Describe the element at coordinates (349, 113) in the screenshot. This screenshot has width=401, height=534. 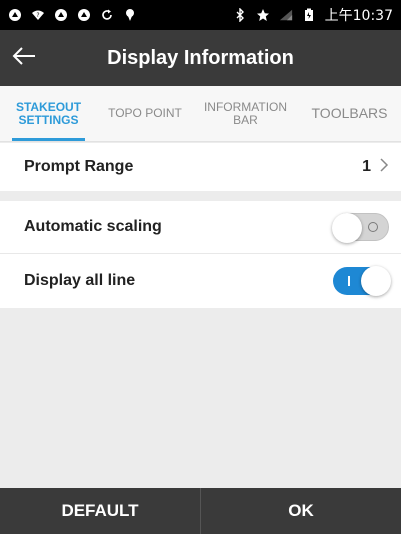
I see `tab-toolbars: TOOLBARS` at that location.